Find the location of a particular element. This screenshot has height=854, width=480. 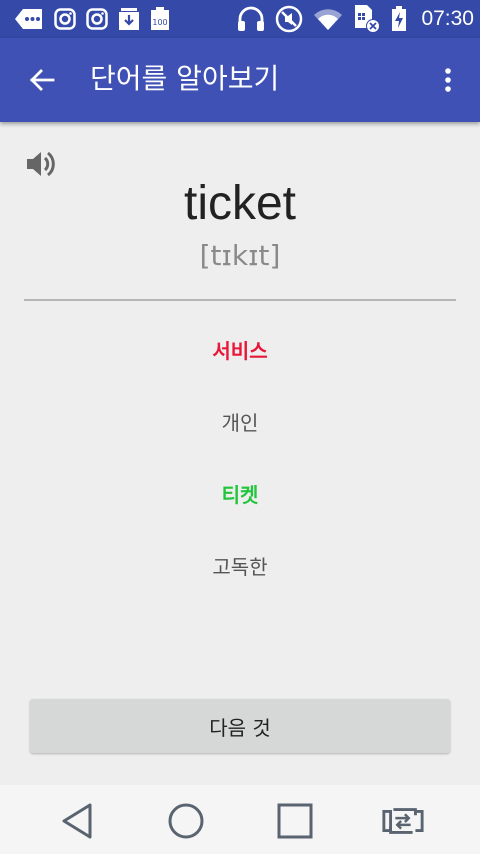

notification-icons: 100 is located at coordinates (92, 19).